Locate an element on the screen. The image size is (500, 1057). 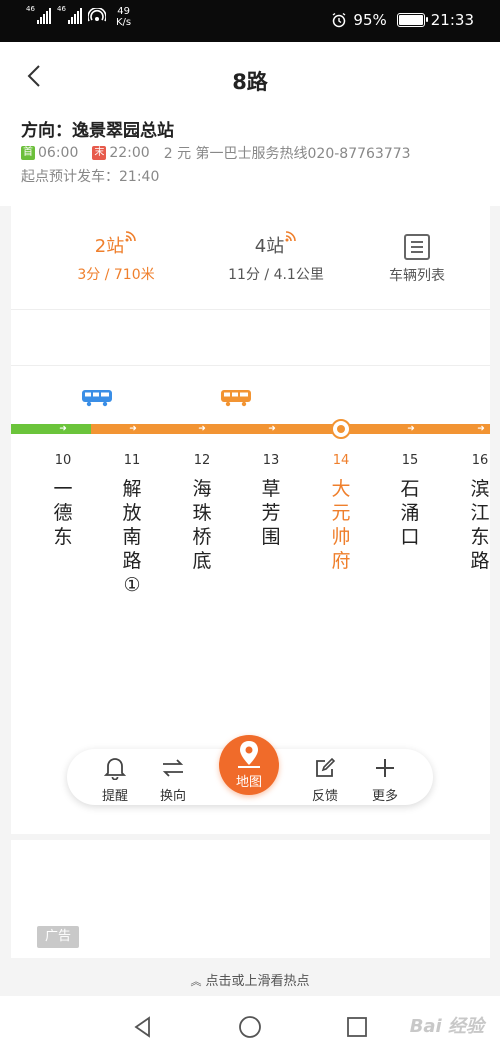
bus1-eta: 3分 / 710米 is located at coordinates (116, 275).